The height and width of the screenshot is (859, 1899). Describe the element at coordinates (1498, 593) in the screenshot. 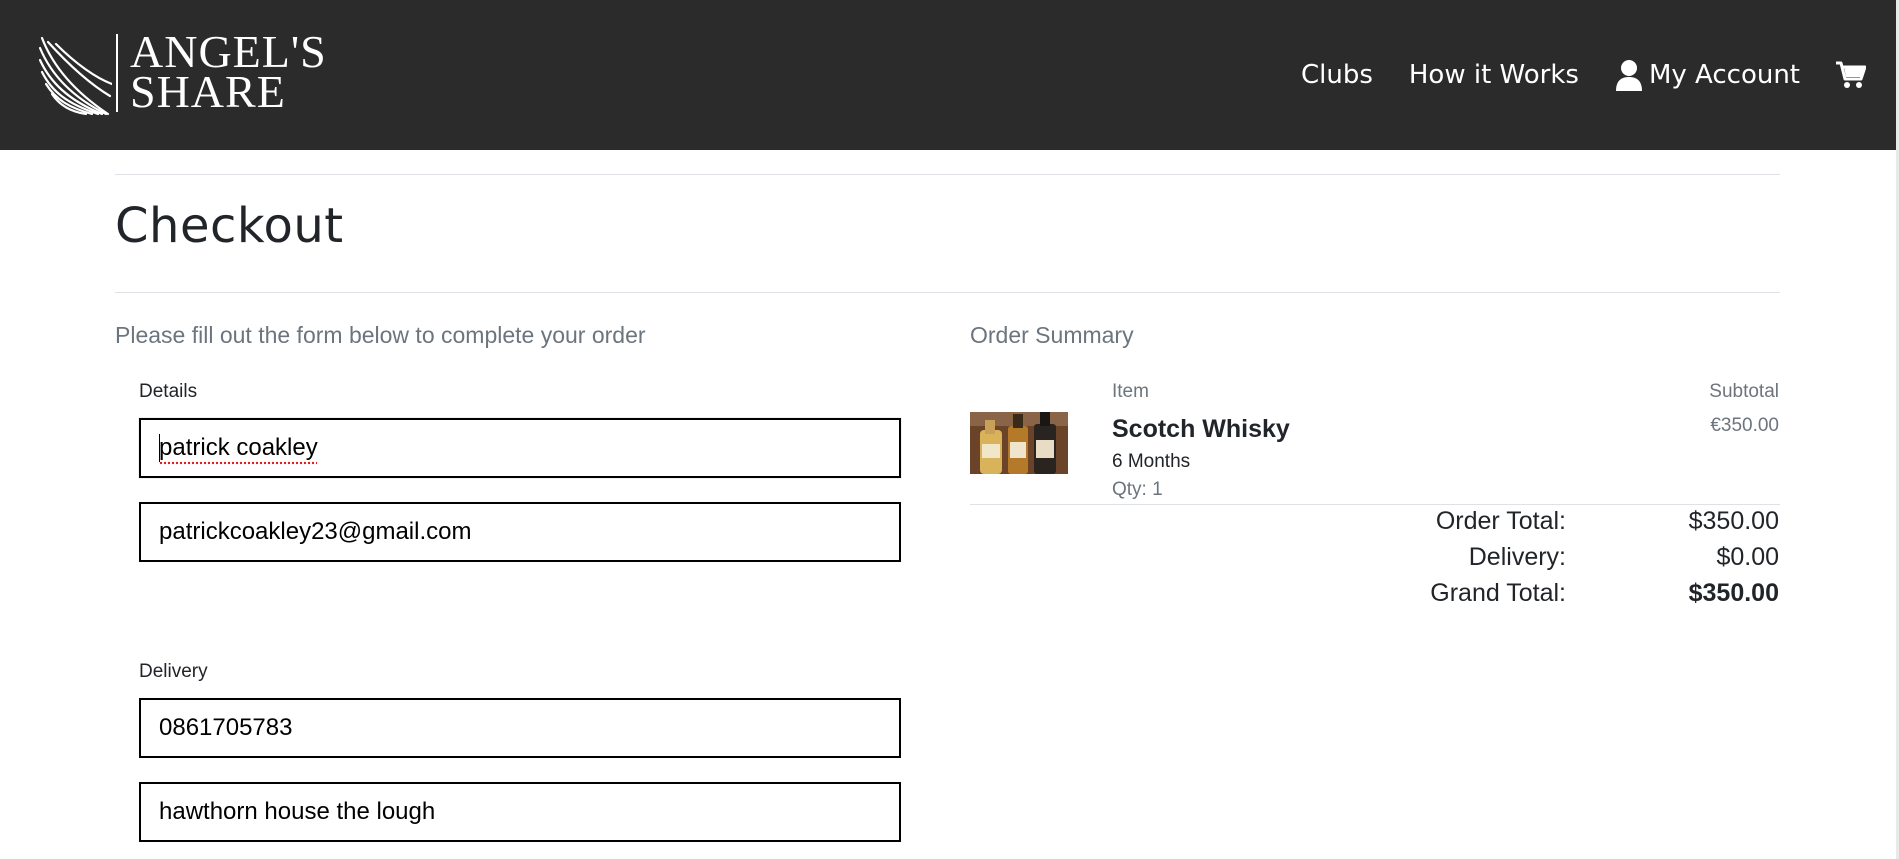

I see `grand-total-label: Grand Total:` at that location.